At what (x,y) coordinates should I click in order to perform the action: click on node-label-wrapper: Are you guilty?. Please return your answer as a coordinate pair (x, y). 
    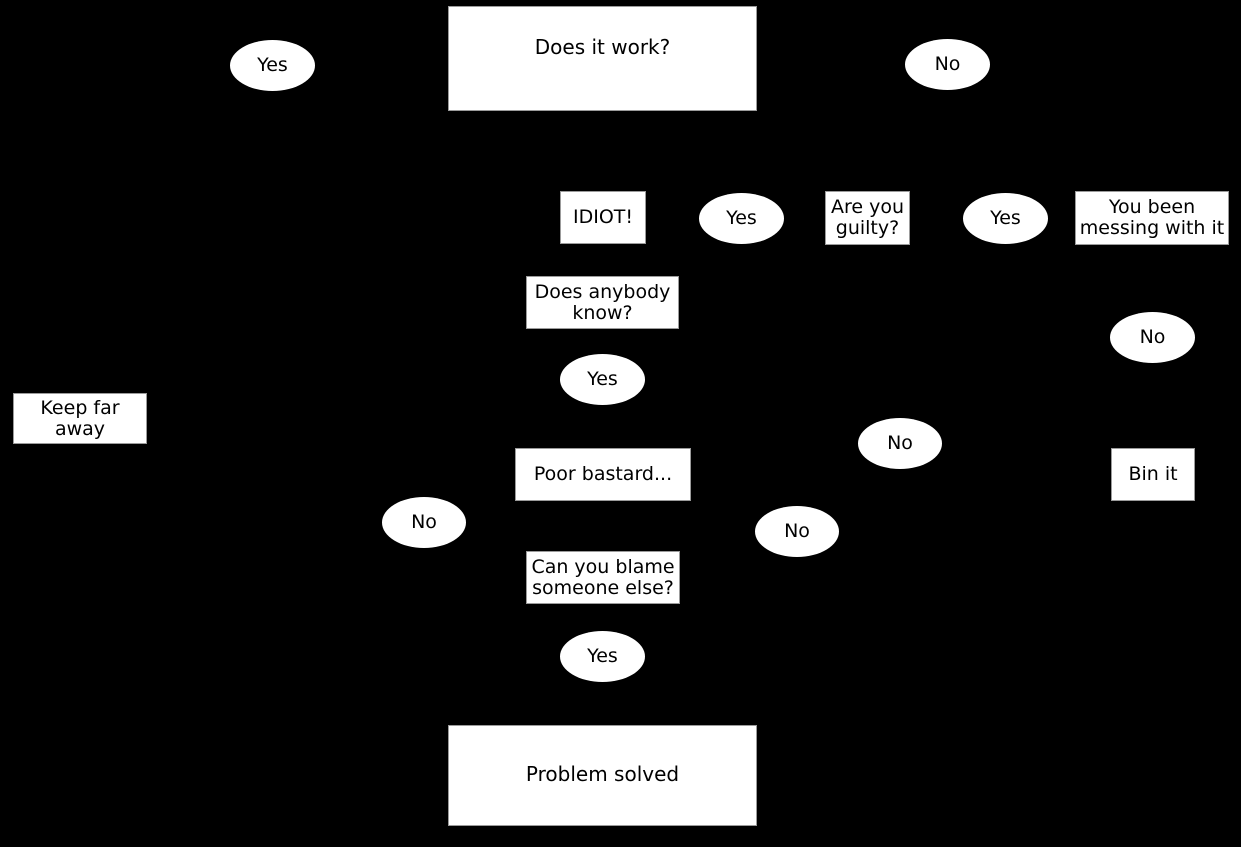
    Looking at the image, I should click on (867, 217).